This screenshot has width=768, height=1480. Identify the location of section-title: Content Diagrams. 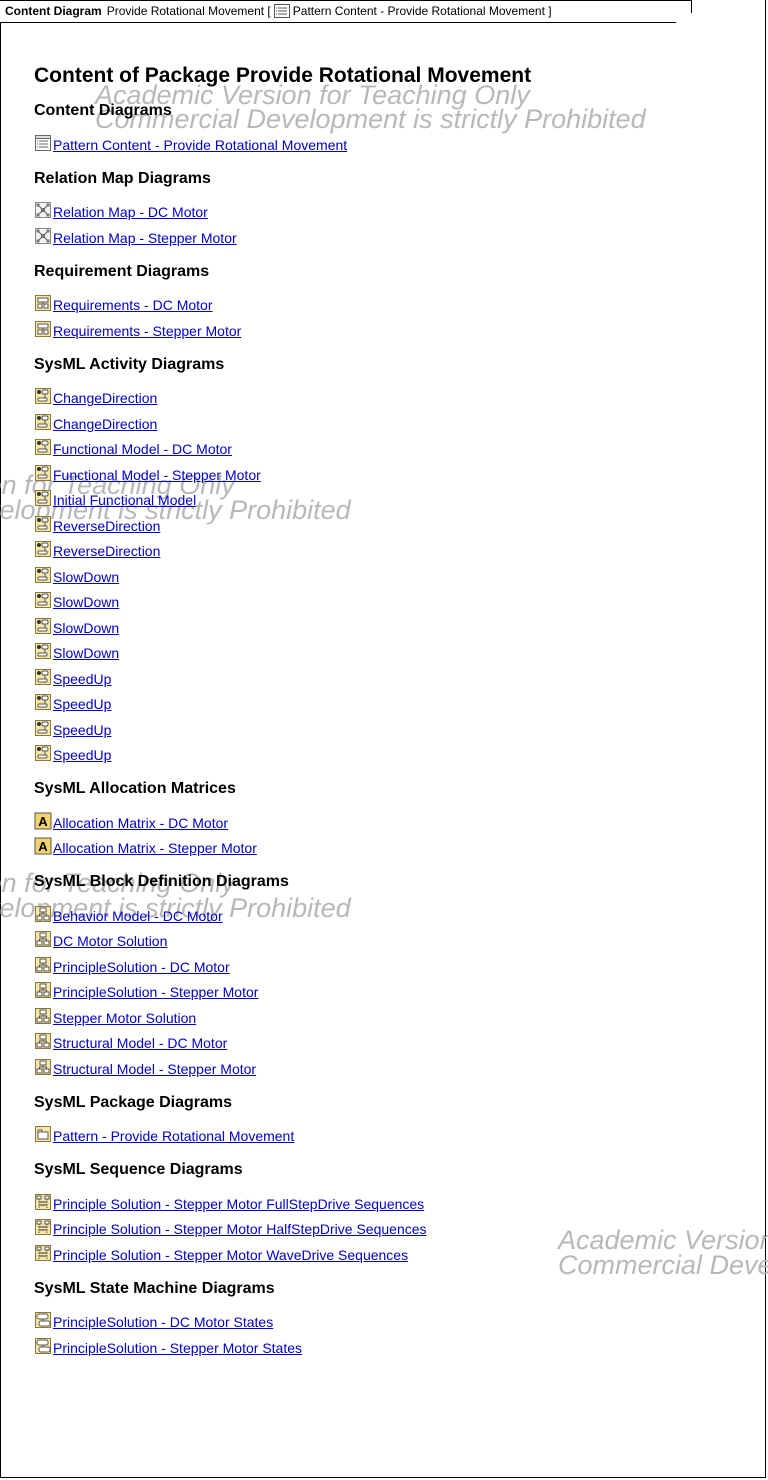
(103, 110).